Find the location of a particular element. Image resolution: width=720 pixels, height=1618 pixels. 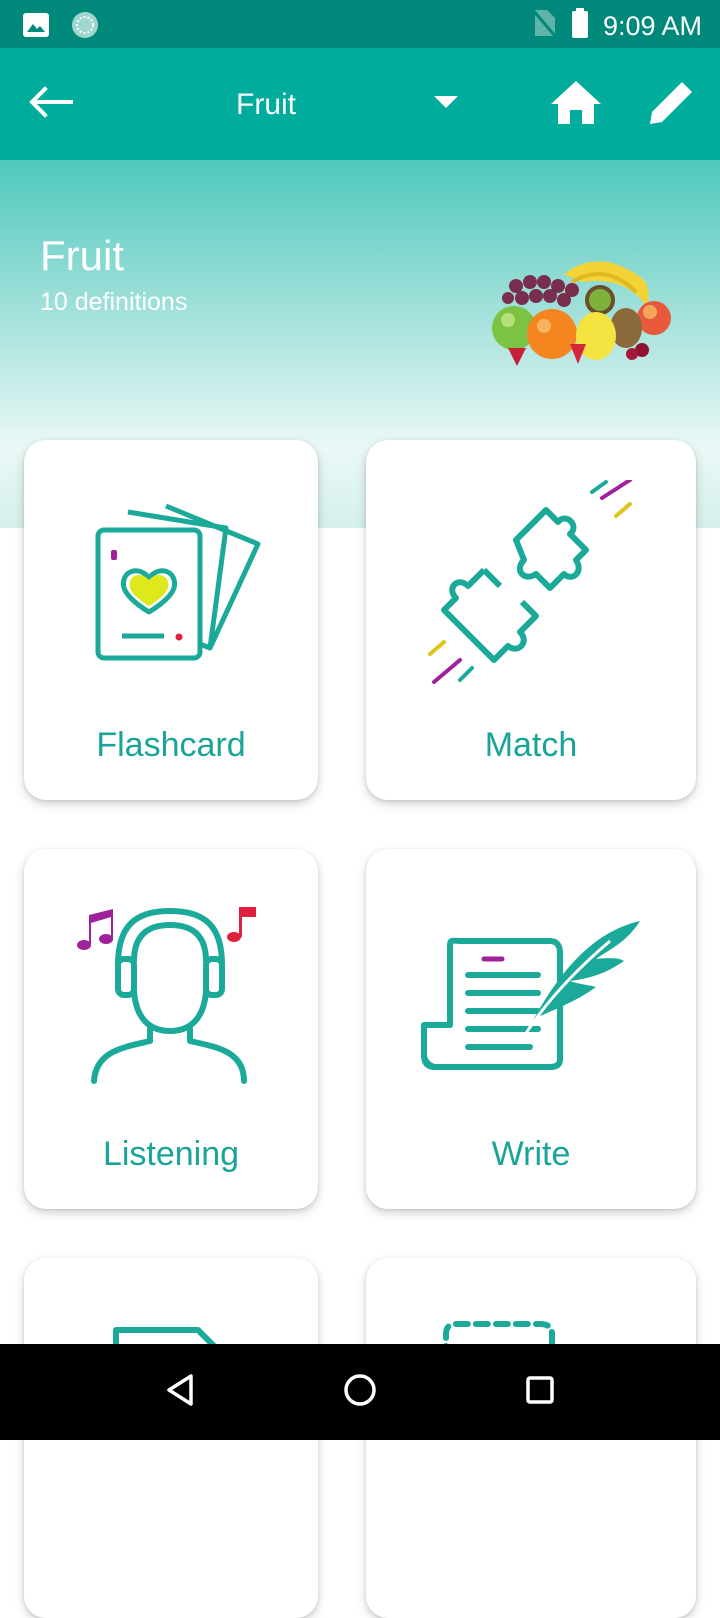

app-bar-title: Fruit is located at coordinates (266, 104).